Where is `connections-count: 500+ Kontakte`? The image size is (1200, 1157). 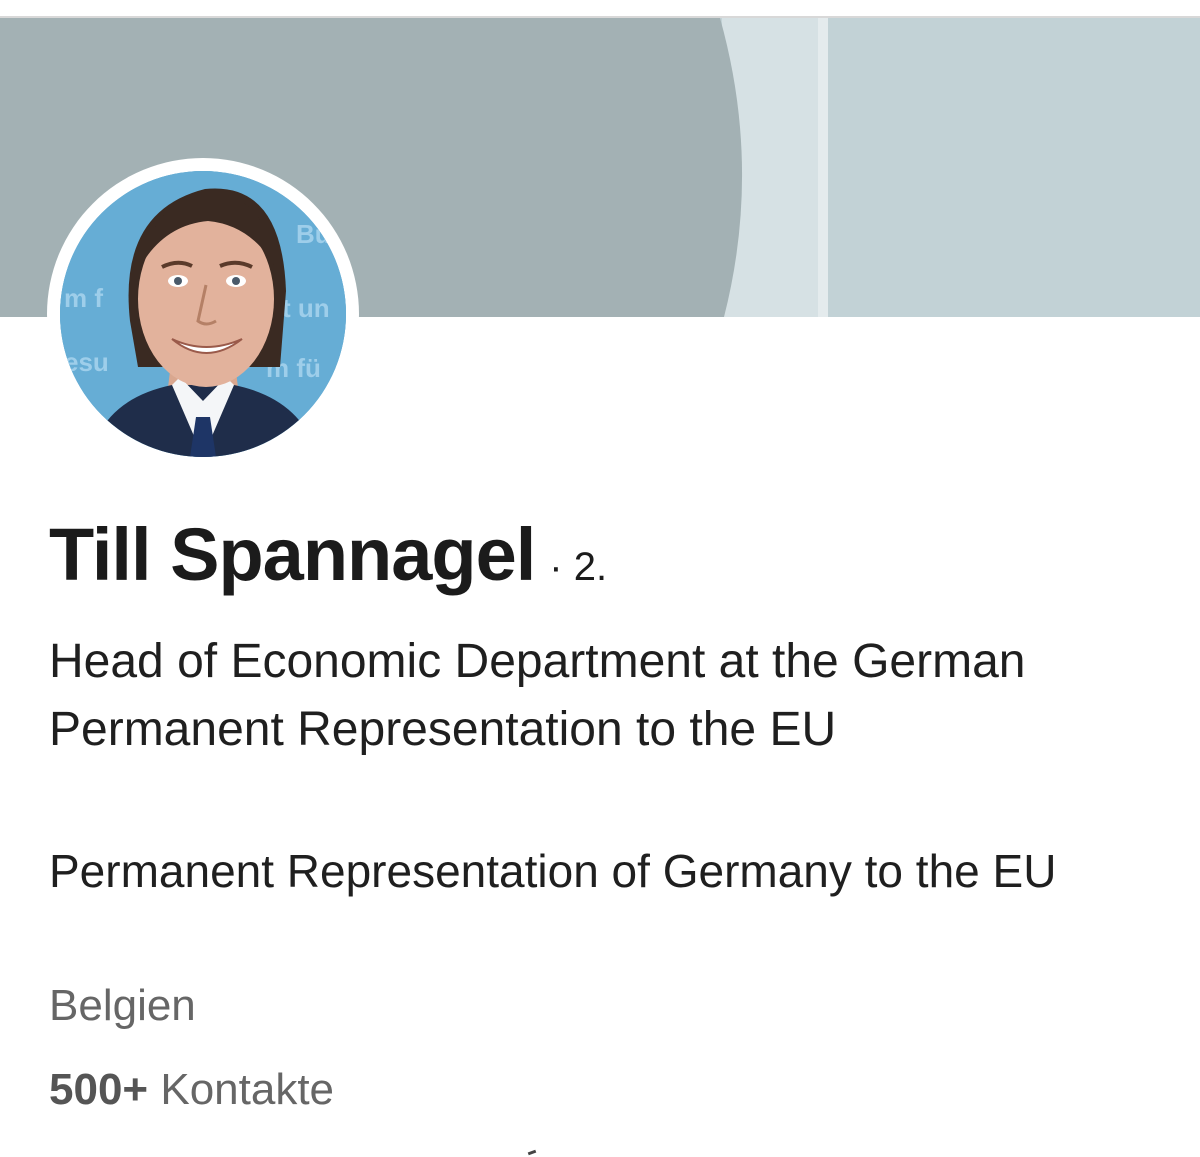 connections-count: 500+ Kontakte is located at coordinates (191, 1090).